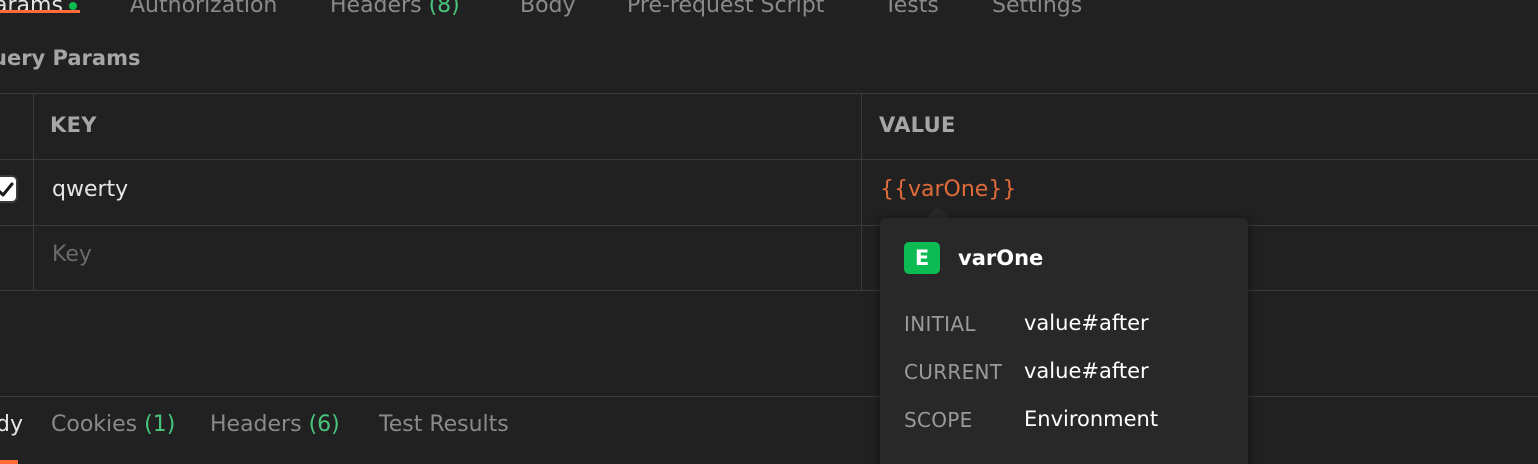 The width and height of the screenshot is (1538, 464). Describe the element at coordinates (376, 9) in the screenshot. I see `tab-headers-label: Headers` at that location.